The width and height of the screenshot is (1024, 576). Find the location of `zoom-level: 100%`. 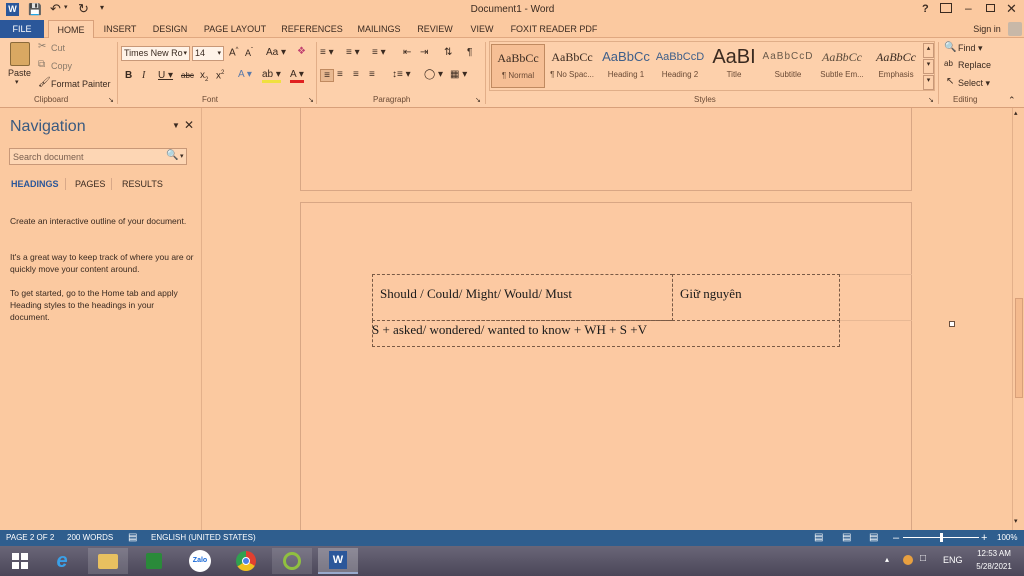

zoom-level: 100% is located at coordinates (1007, 538).